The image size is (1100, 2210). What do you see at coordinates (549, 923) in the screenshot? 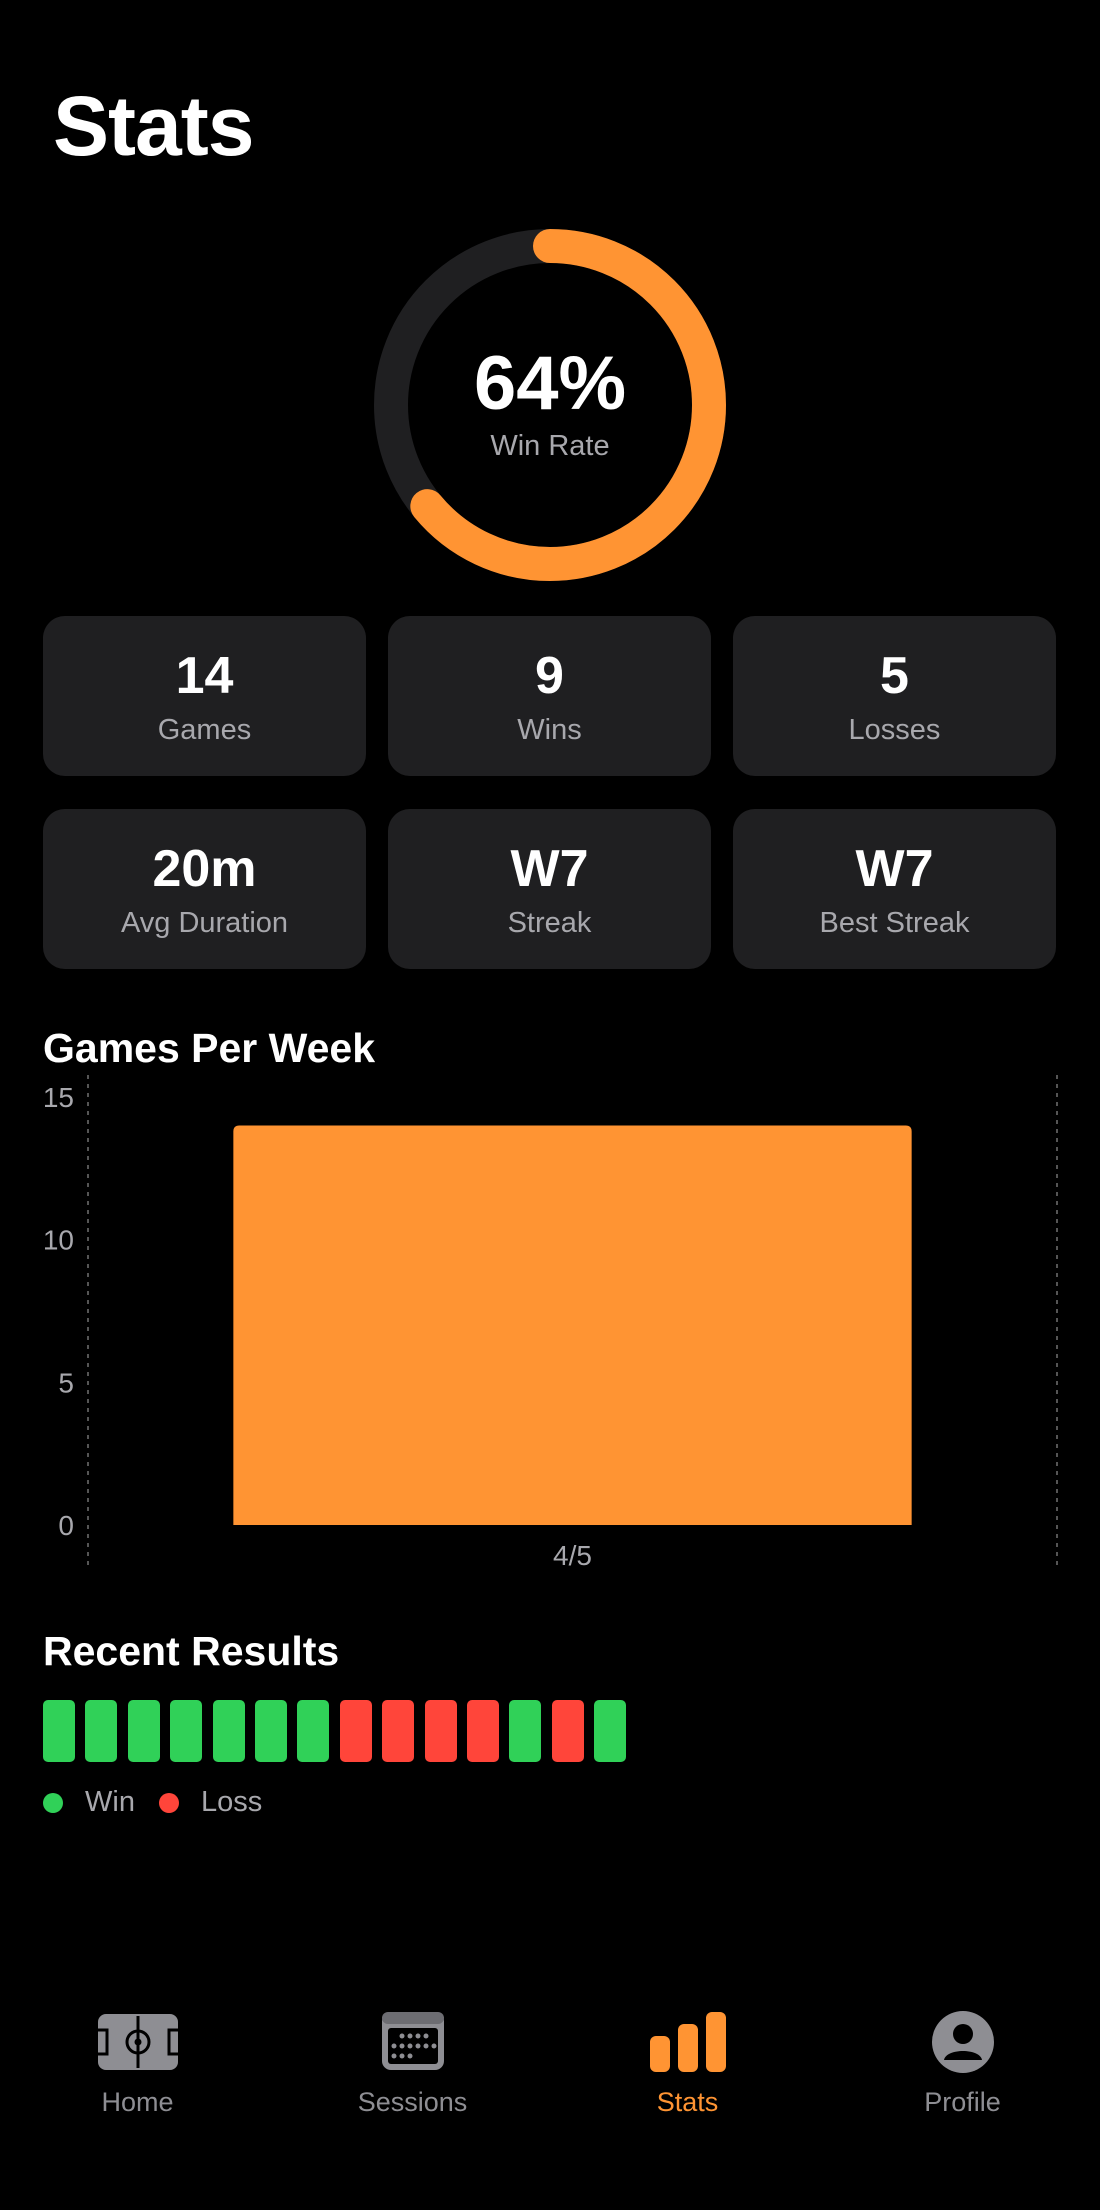
I see `stat-label: Streak` at bounding box center [549, 923].